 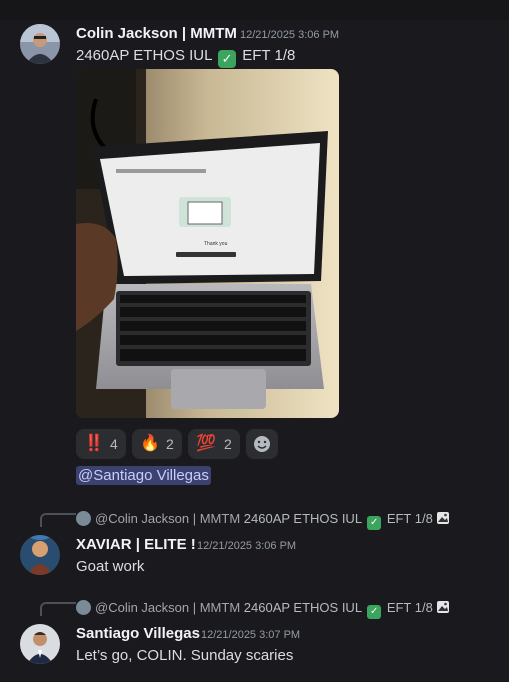 I want to click on hundred-points-icon: 💯, so click(x=206, y=443).